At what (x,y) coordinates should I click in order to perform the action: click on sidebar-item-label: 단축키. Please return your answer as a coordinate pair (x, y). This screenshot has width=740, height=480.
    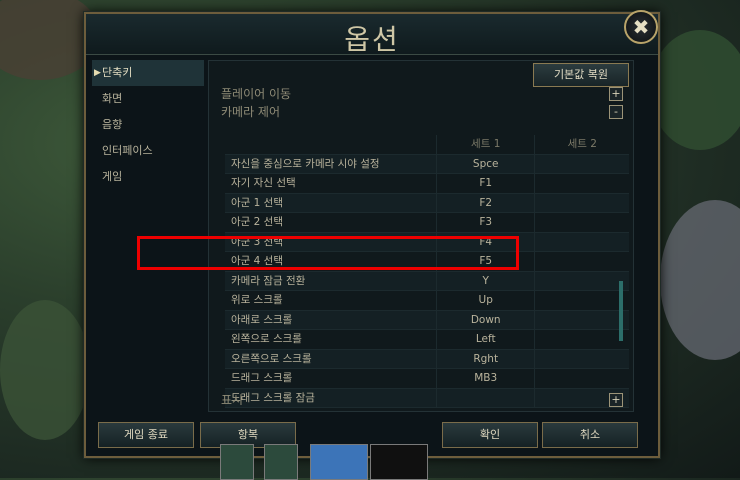
    Looking at the image, I should click on (117, 72).